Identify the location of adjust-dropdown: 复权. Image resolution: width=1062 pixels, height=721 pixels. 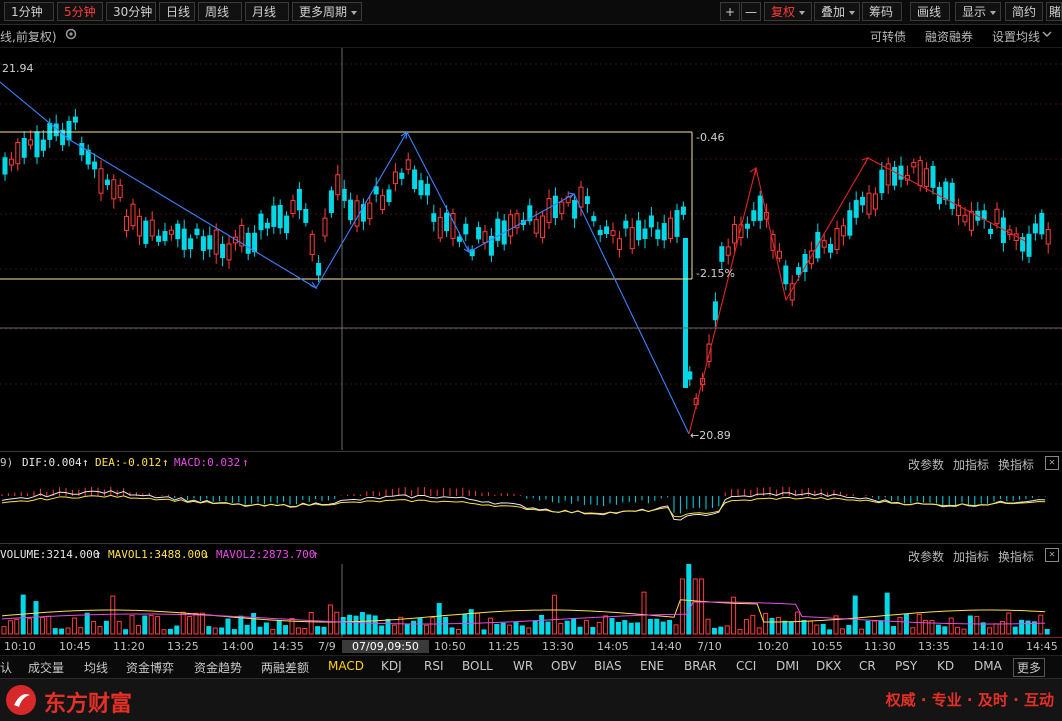
(788, 11).